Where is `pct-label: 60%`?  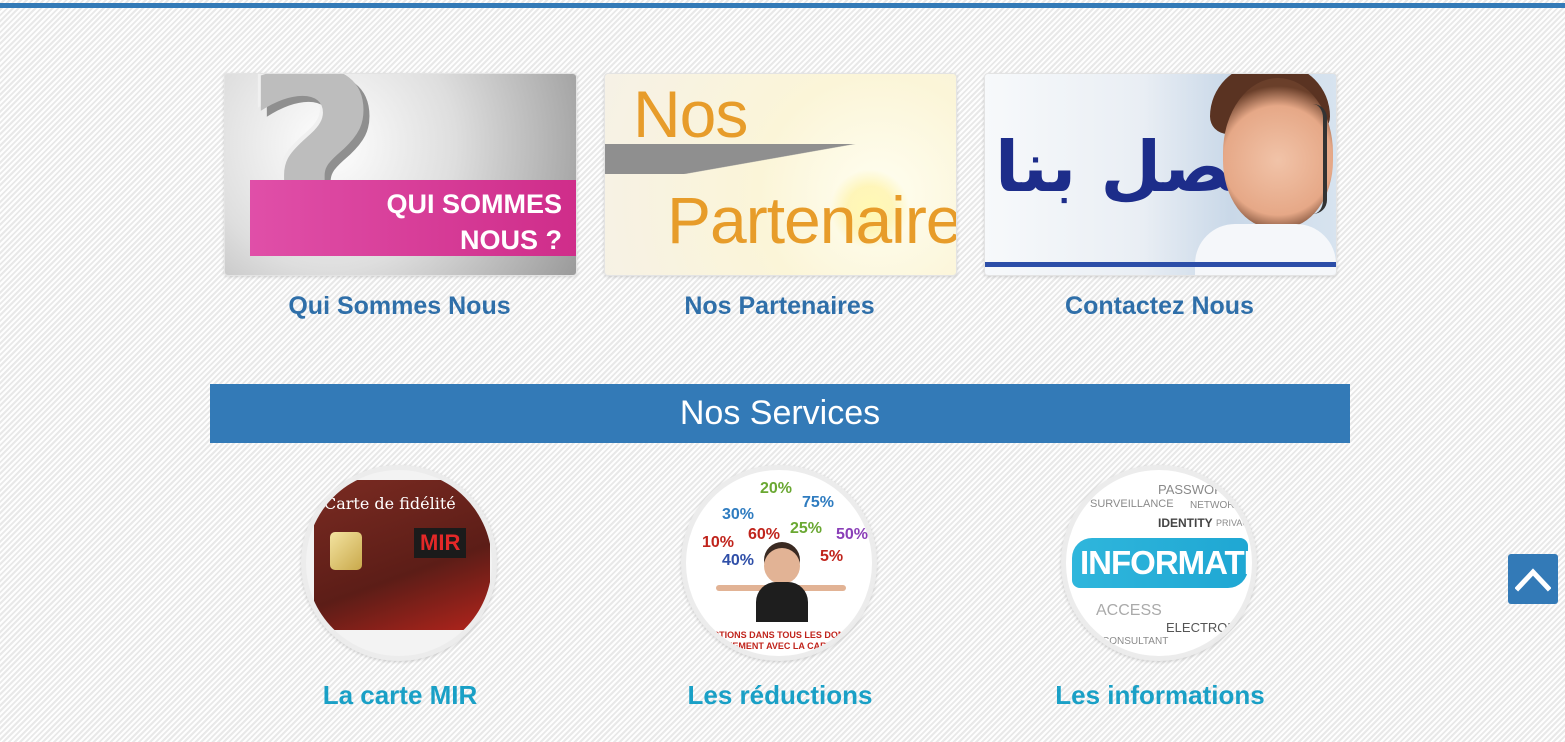 pct-label: 60% is located at coordinates (764, 534).